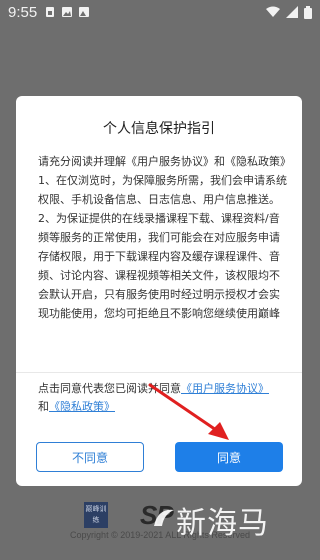  Describe the element at coordinates (164, 517) in the screenshot. I see `watermark-logo-icon` at that location.